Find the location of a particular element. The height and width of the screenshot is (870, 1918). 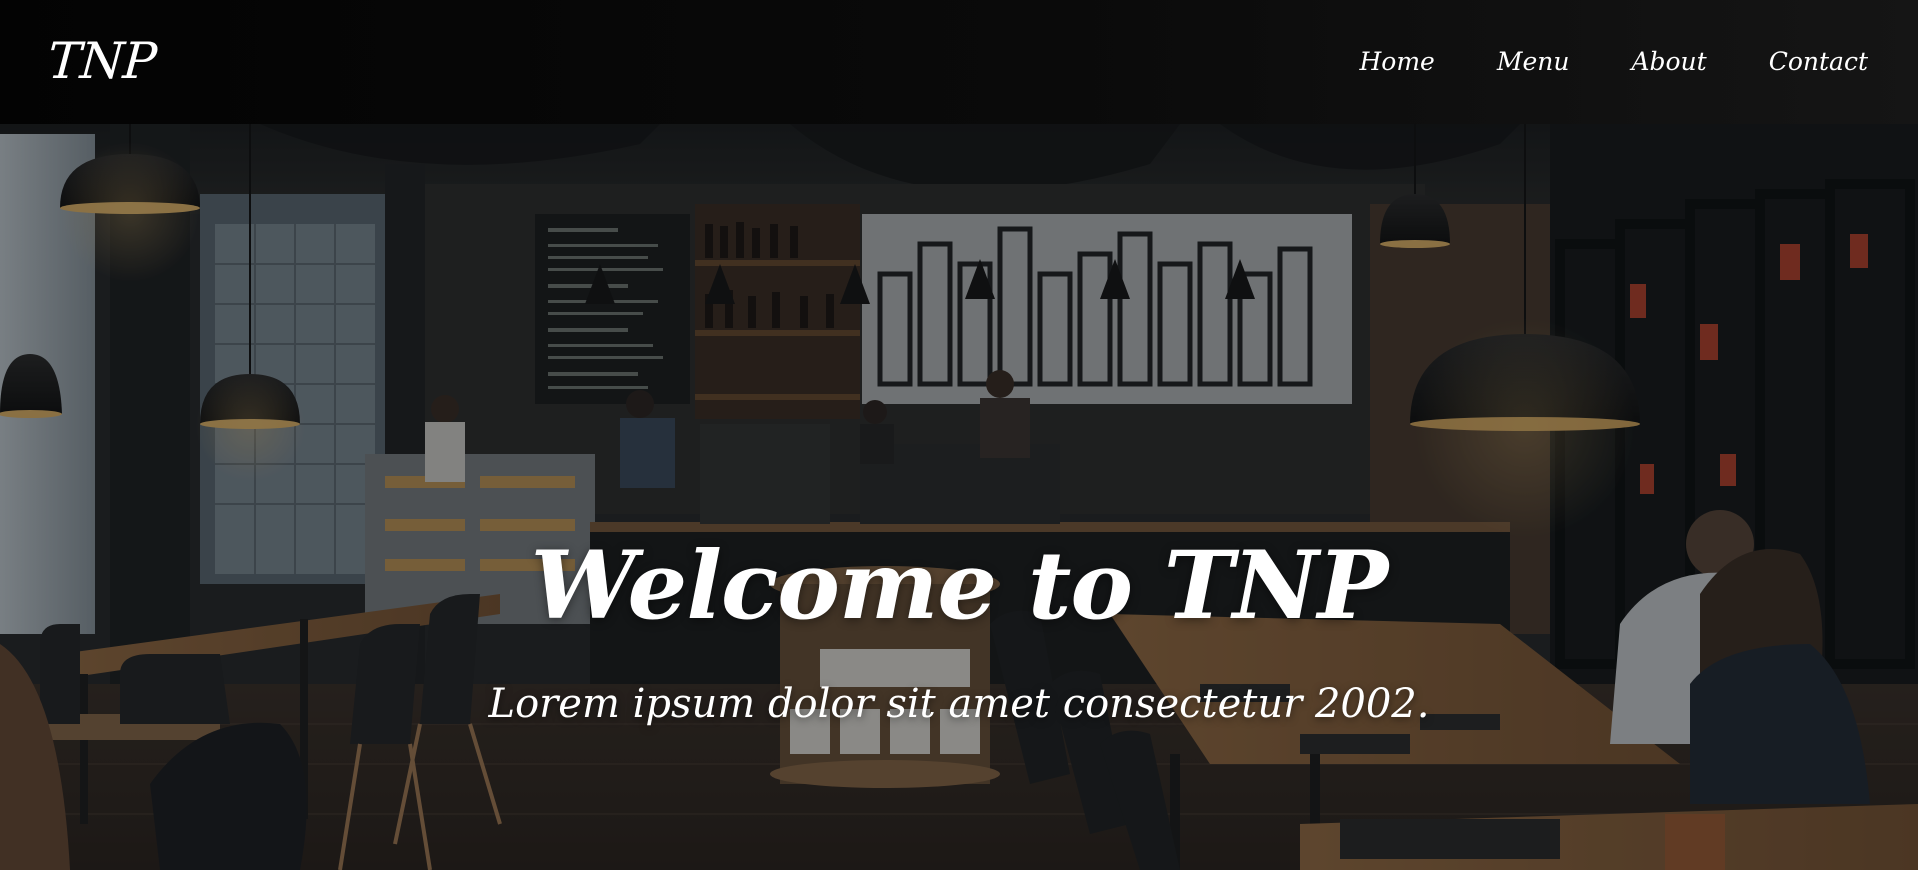

nav-menu: Home Menu About Contact is located at coordinates (1613, 62).